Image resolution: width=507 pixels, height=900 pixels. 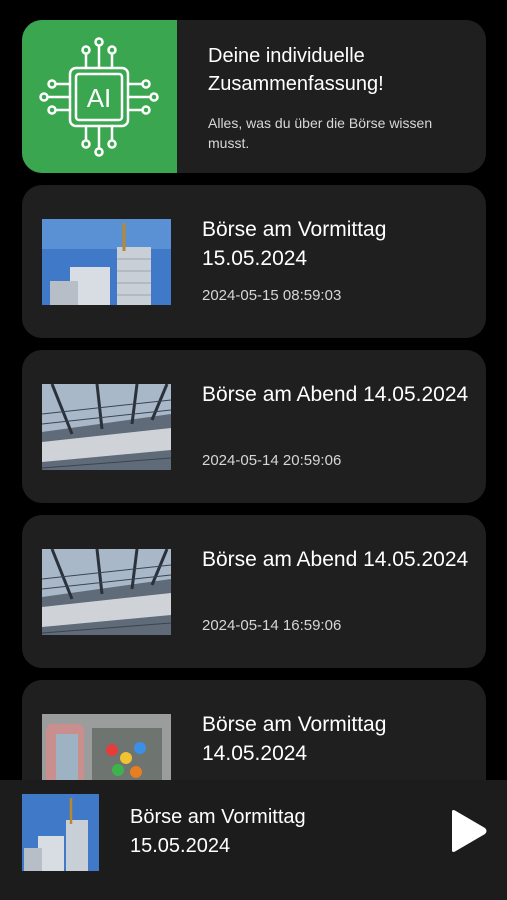 I want to click on ai-card-title: Deine individuelle Zusammenfassung!, so click(x=296, y=70).